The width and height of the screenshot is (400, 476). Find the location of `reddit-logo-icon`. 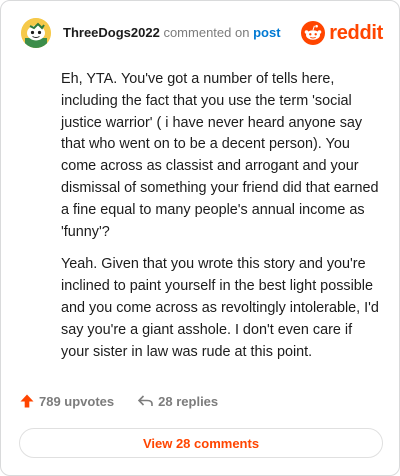

reddit-logo-icon is located at coordinates (313, 33).